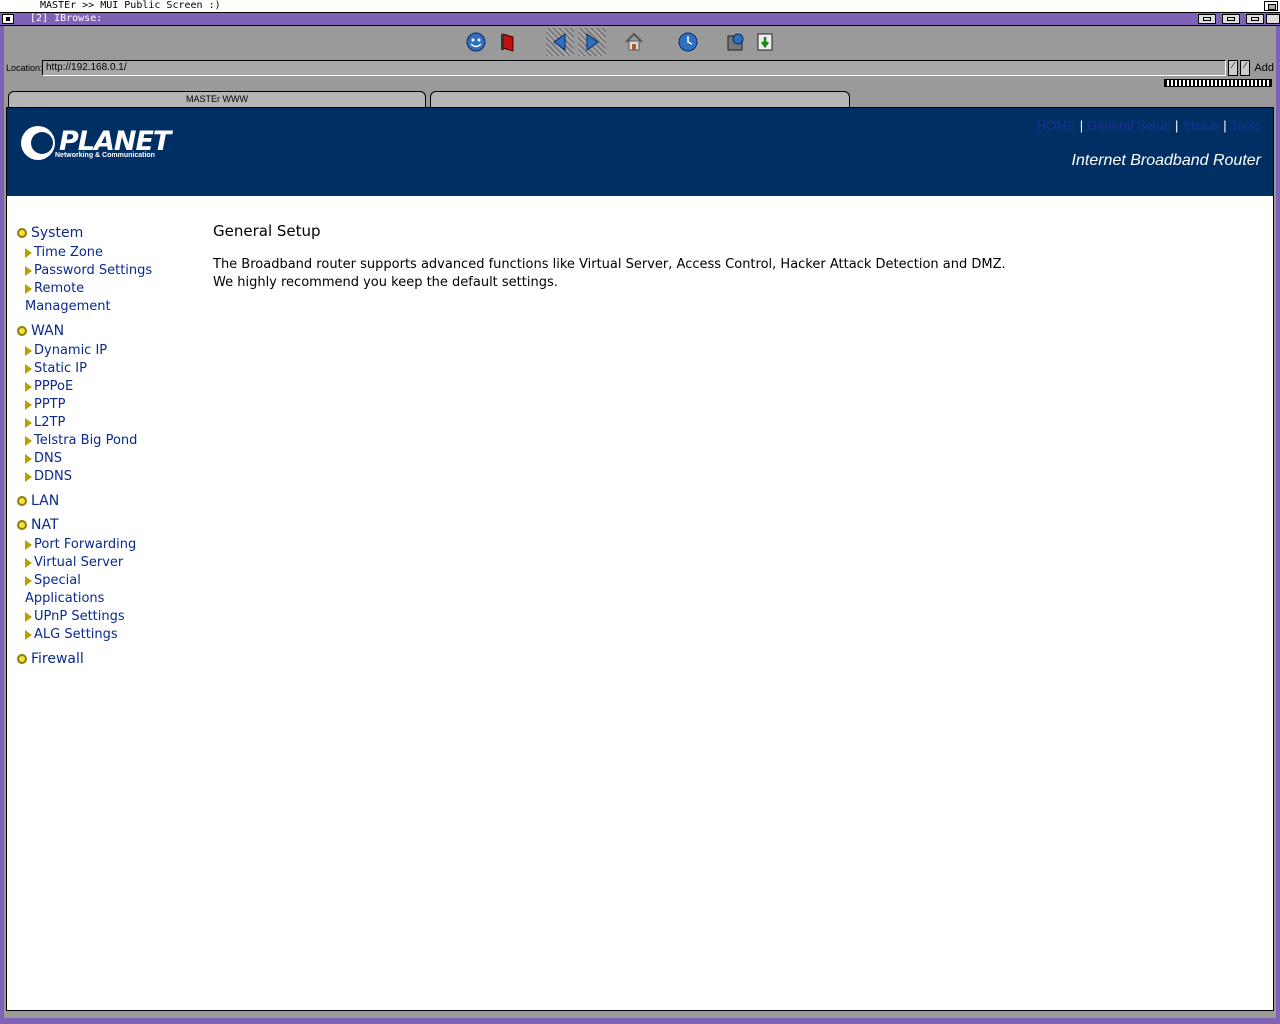 This screenshot has height=1024, width=1280. I want to click on sidebar-item-time-zone: Time Zone, so click(85, 253).